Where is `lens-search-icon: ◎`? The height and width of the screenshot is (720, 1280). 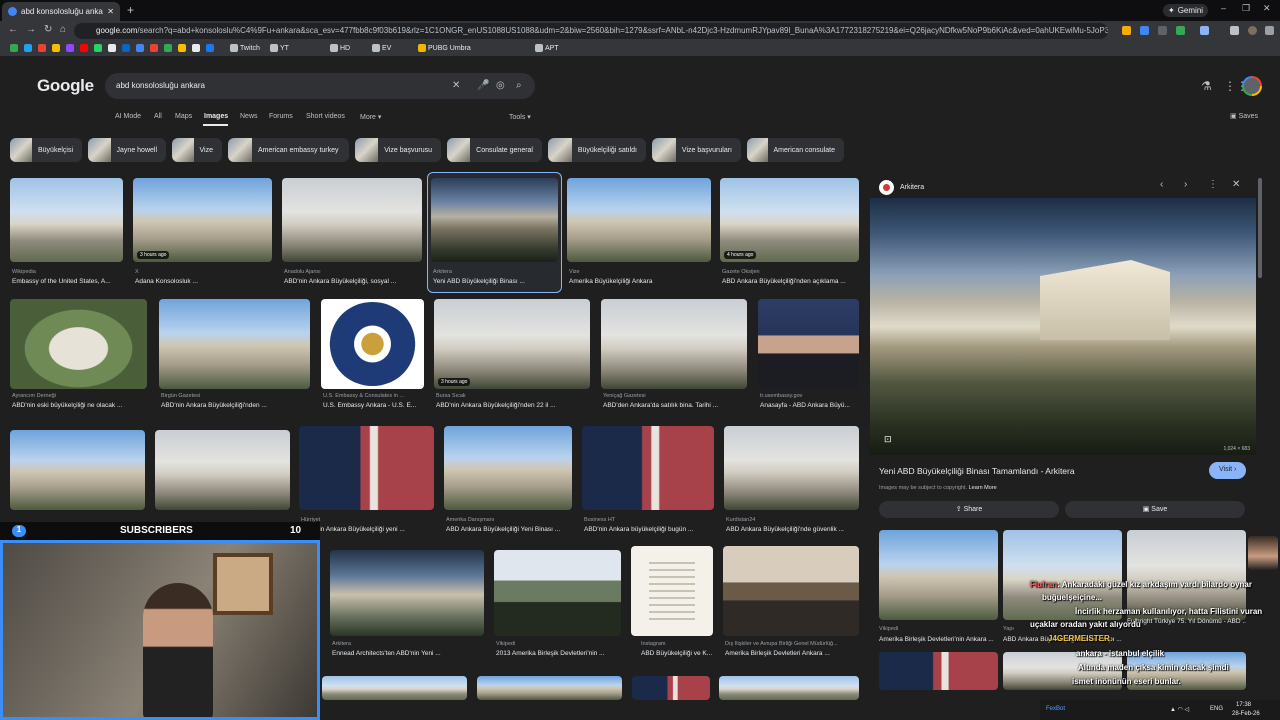 lens-search-icon: ◎ is located at coordinates (500, 85).